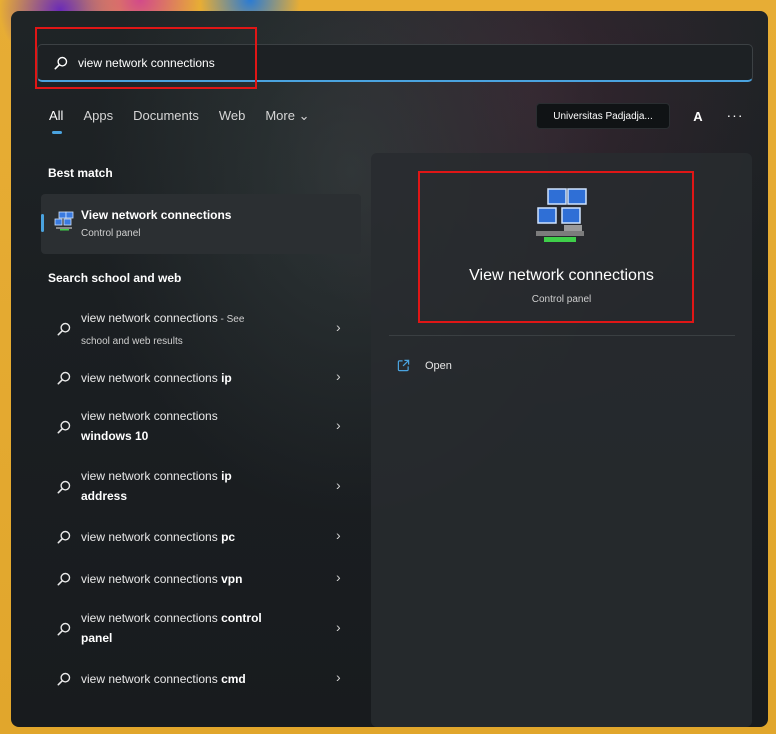  What do you see at coordinates (156, 215) in the screenshot?
I see `best-match-title: View network connections` at bounding box center [156, 215].